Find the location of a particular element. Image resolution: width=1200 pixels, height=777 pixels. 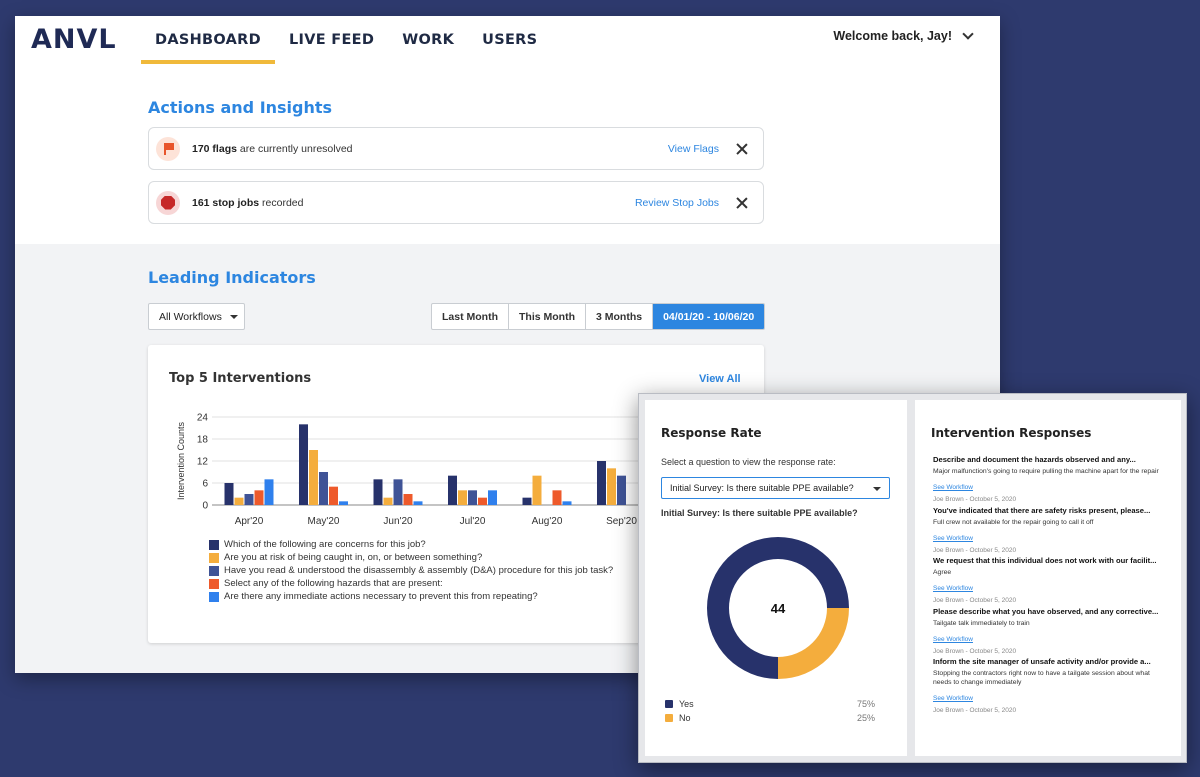

y-tick-label: 12 is located at coordinates (203, 462).